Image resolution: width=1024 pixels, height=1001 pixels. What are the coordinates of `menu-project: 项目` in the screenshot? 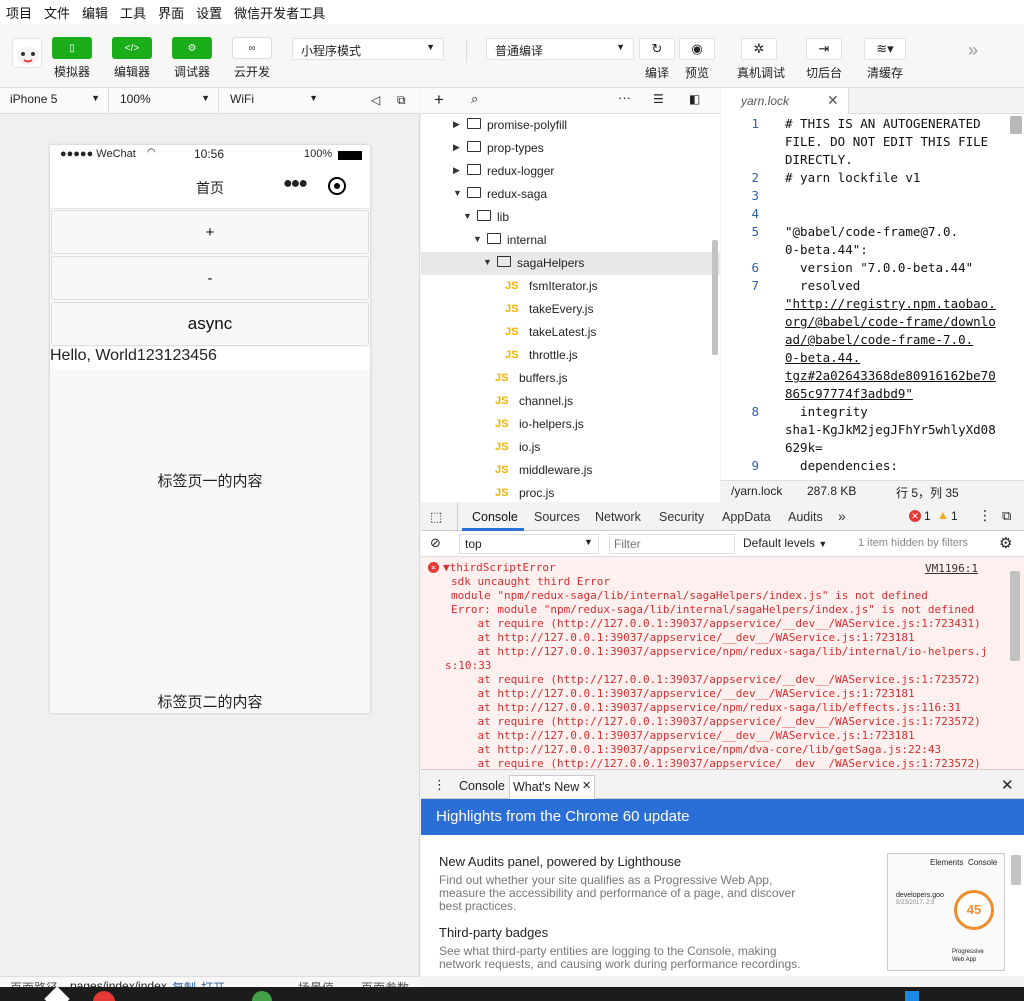 It's located at (19, 12).